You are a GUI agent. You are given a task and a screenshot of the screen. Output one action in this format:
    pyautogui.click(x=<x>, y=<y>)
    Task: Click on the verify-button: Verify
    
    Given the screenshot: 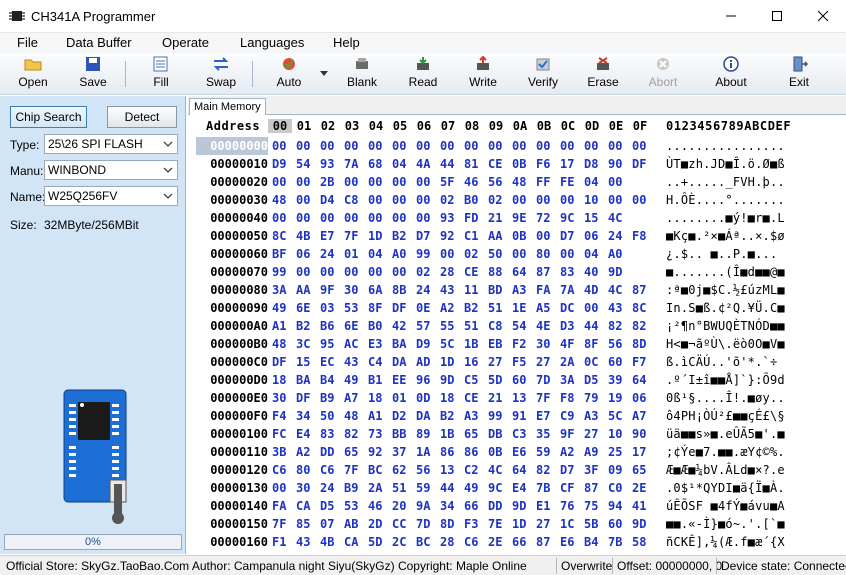 What is the action you would take?
    pyautogui.click(x=543, y=74)
    